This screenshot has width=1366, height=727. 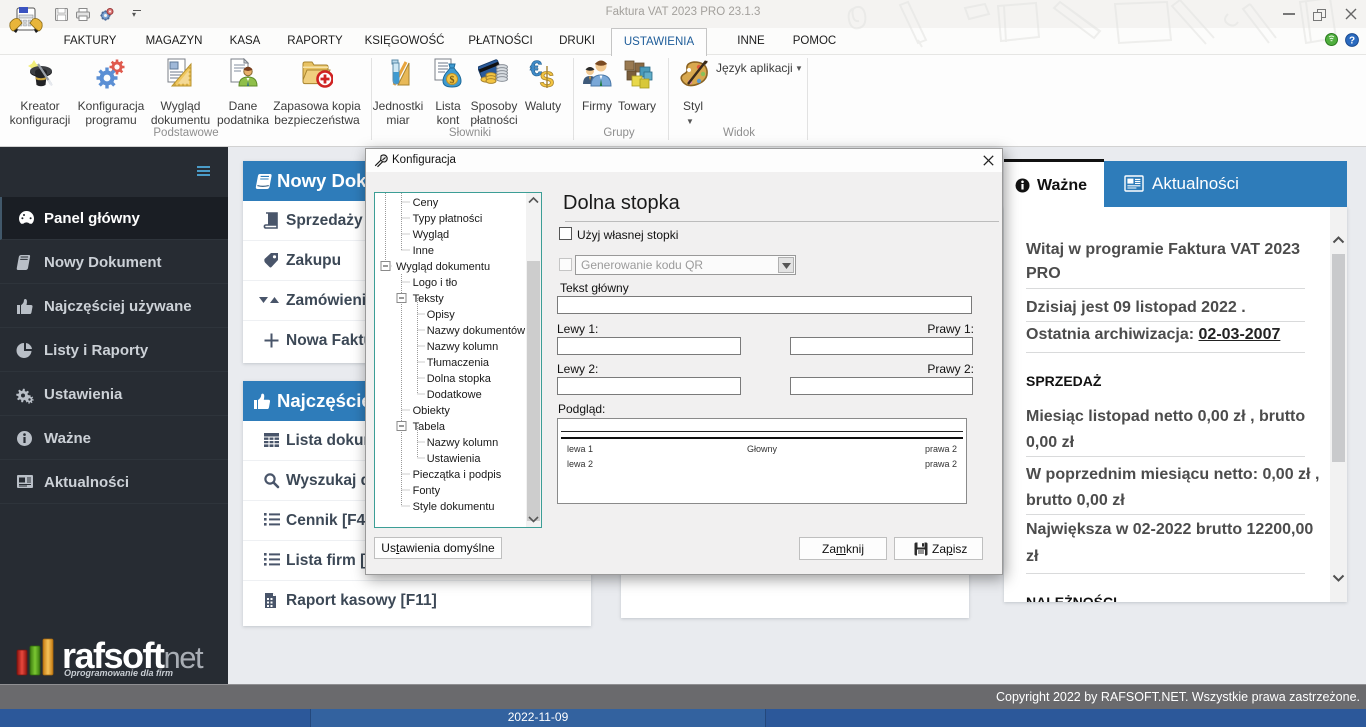 What do you see at coordinates (476, 331) in the screenshot?
I see `svg-text: Nazwy dokumentów` at bounding box center [476, 331].